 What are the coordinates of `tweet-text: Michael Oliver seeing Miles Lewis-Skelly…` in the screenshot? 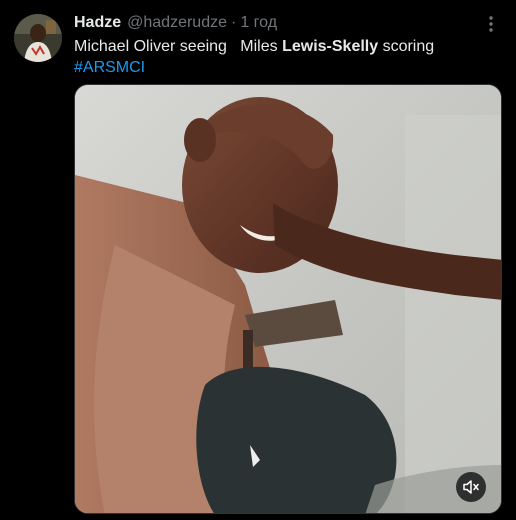 It's located at (284, 57).